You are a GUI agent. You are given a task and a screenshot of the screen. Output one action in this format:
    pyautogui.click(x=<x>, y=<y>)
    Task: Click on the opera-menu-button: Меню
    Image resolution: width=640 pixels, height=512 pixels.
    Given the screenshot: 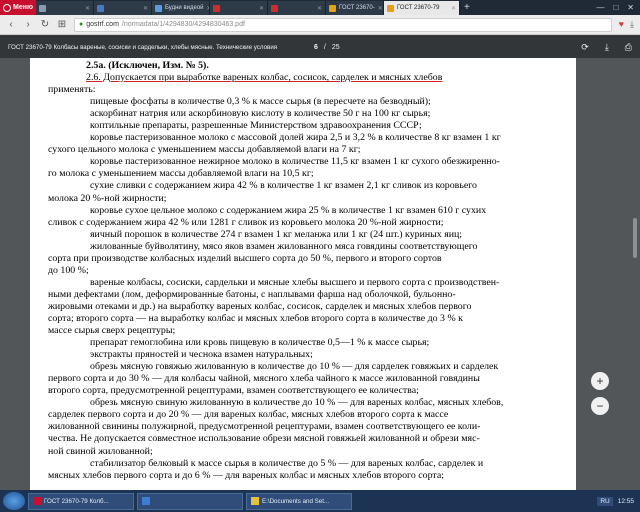 What is the action you would take?
    pyautogui.click(x=18, y=7)
    